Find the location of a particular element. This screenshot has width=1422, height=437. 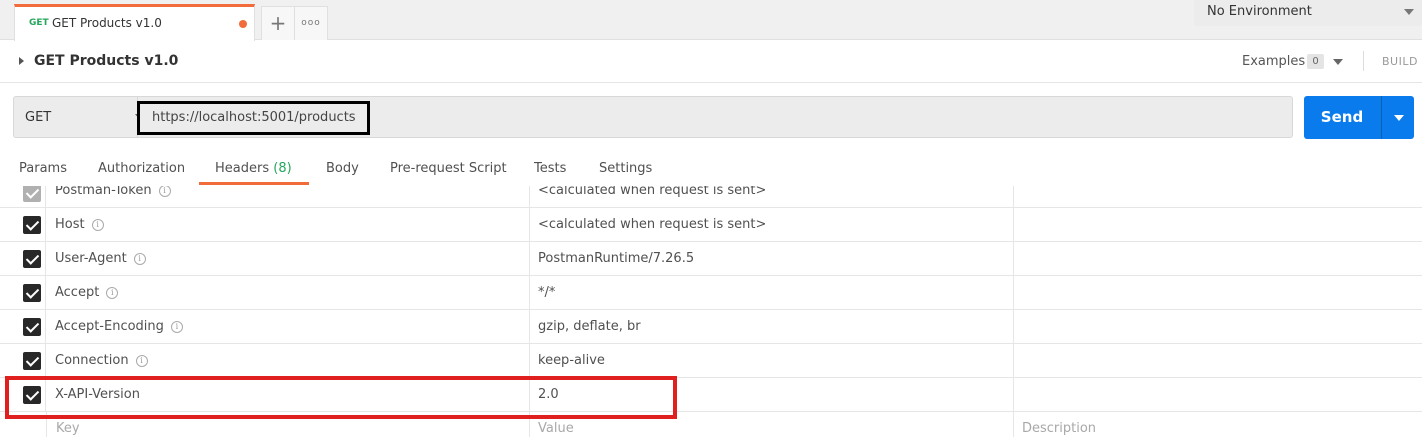

send-divider is located at coordinates (1381, 117).